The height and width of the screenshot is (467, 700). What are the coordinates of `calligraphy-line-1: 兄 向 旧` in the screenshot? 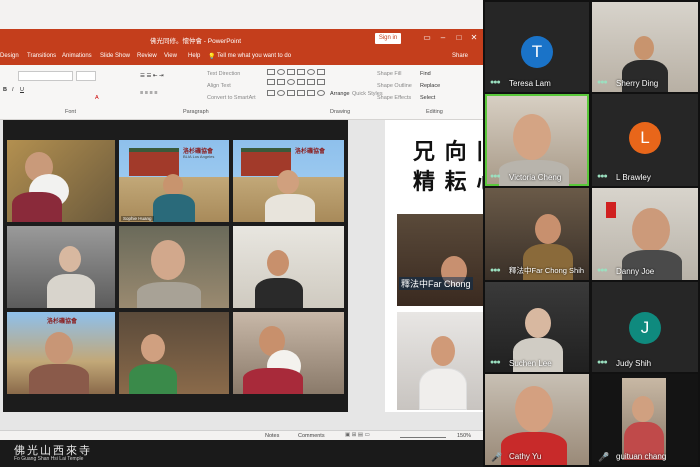 It's located at (448, 152).